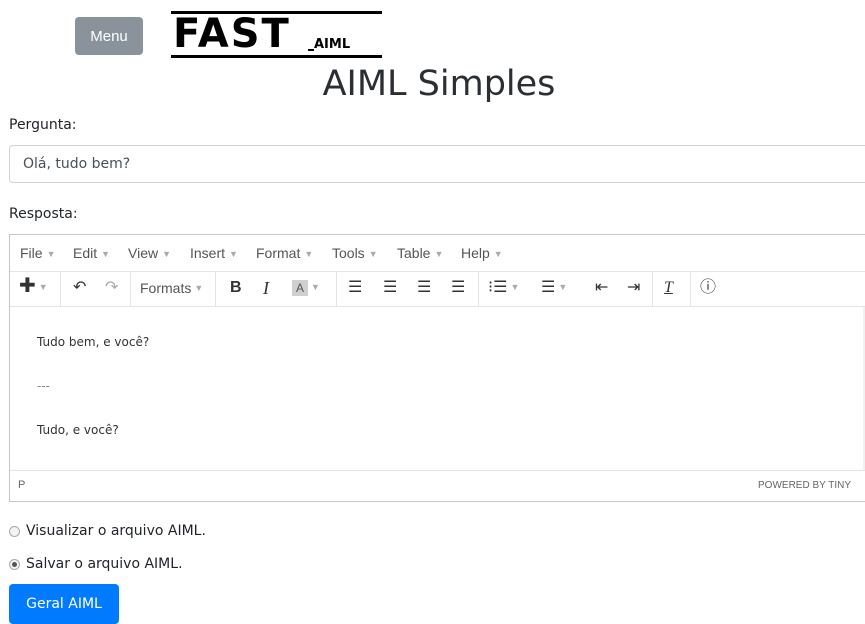 This screenshot has width=865, height=624. Describe the element at coordinates (43, 214) in the screenshot. I see `answer-label: Resposta:` at that location.